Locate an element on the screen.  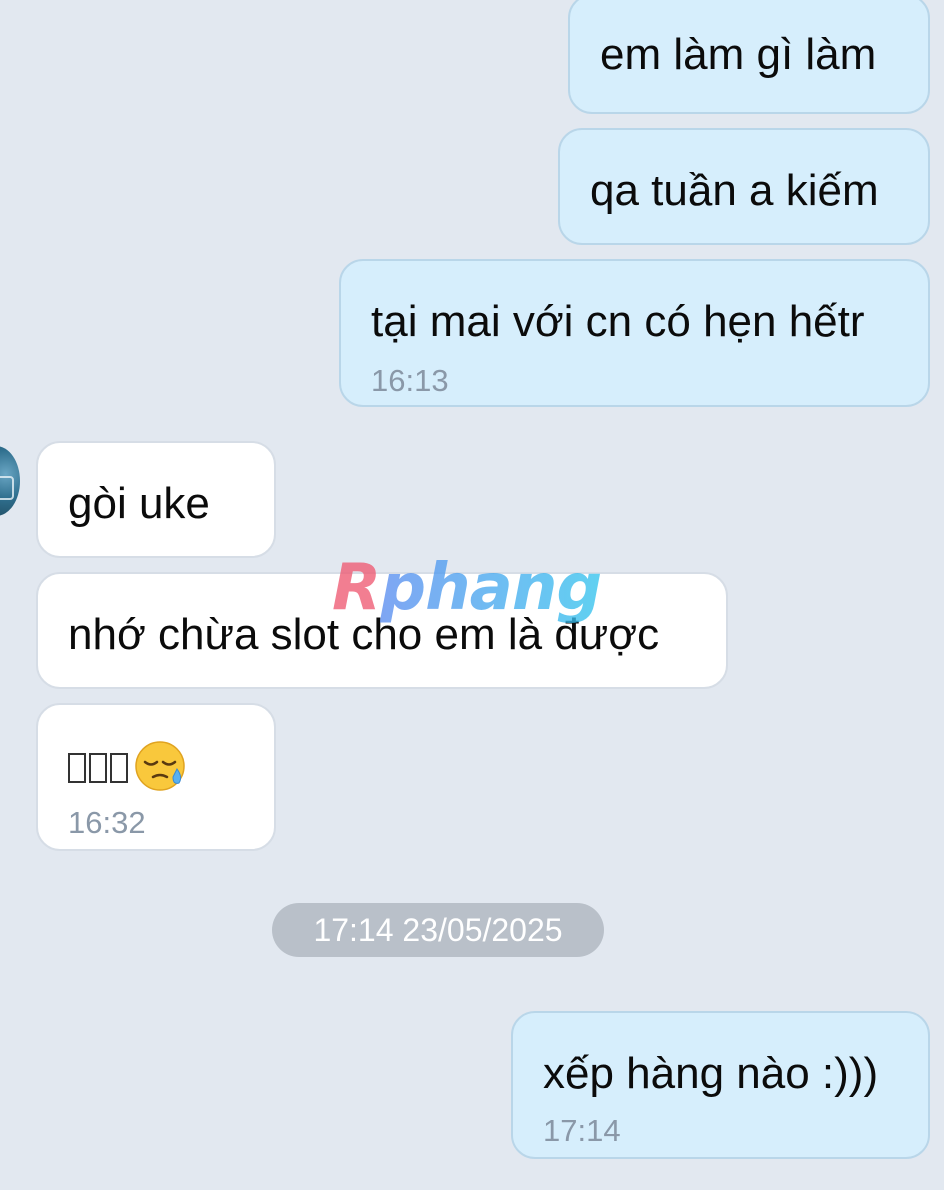
message-timestamp: 16:32 is located at coordinates (107, 822).